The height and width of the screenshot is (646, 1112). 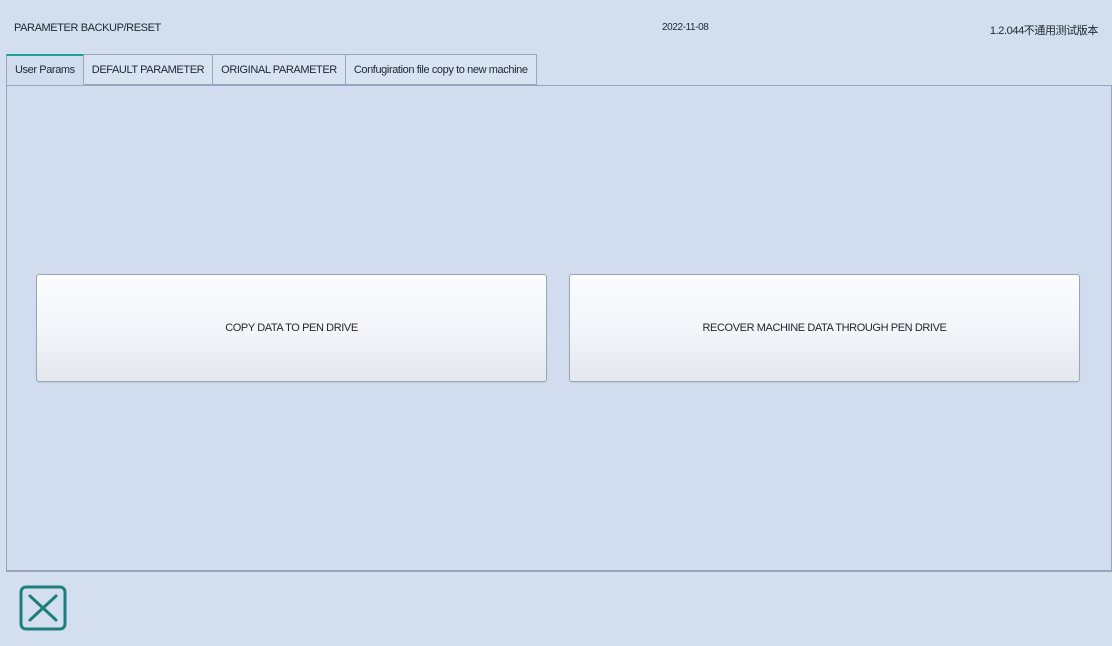 I want to click on copy-to-pen-drive-label: COPY DATA TO PEN DRIVE, so click(x=291, y=328).